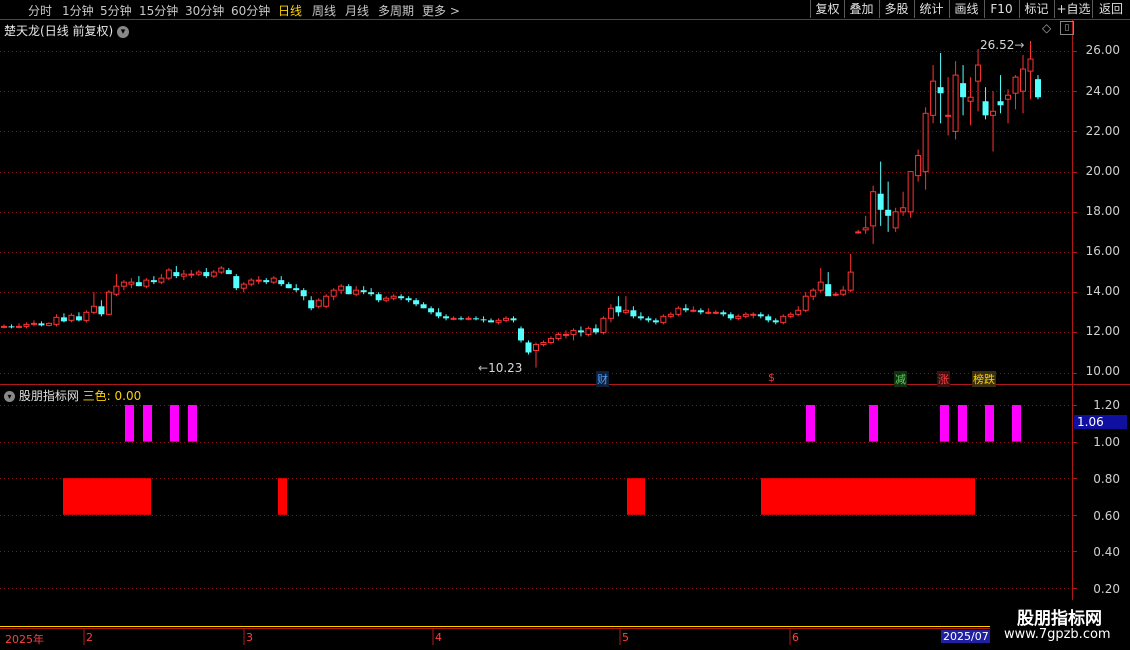 This screenshot has height=650, width=1130. What do you see at coordinates (1106, 516) in the screenshot?
I see `indicator-y-tick: 0.60` at bounding box center [1106, 516].